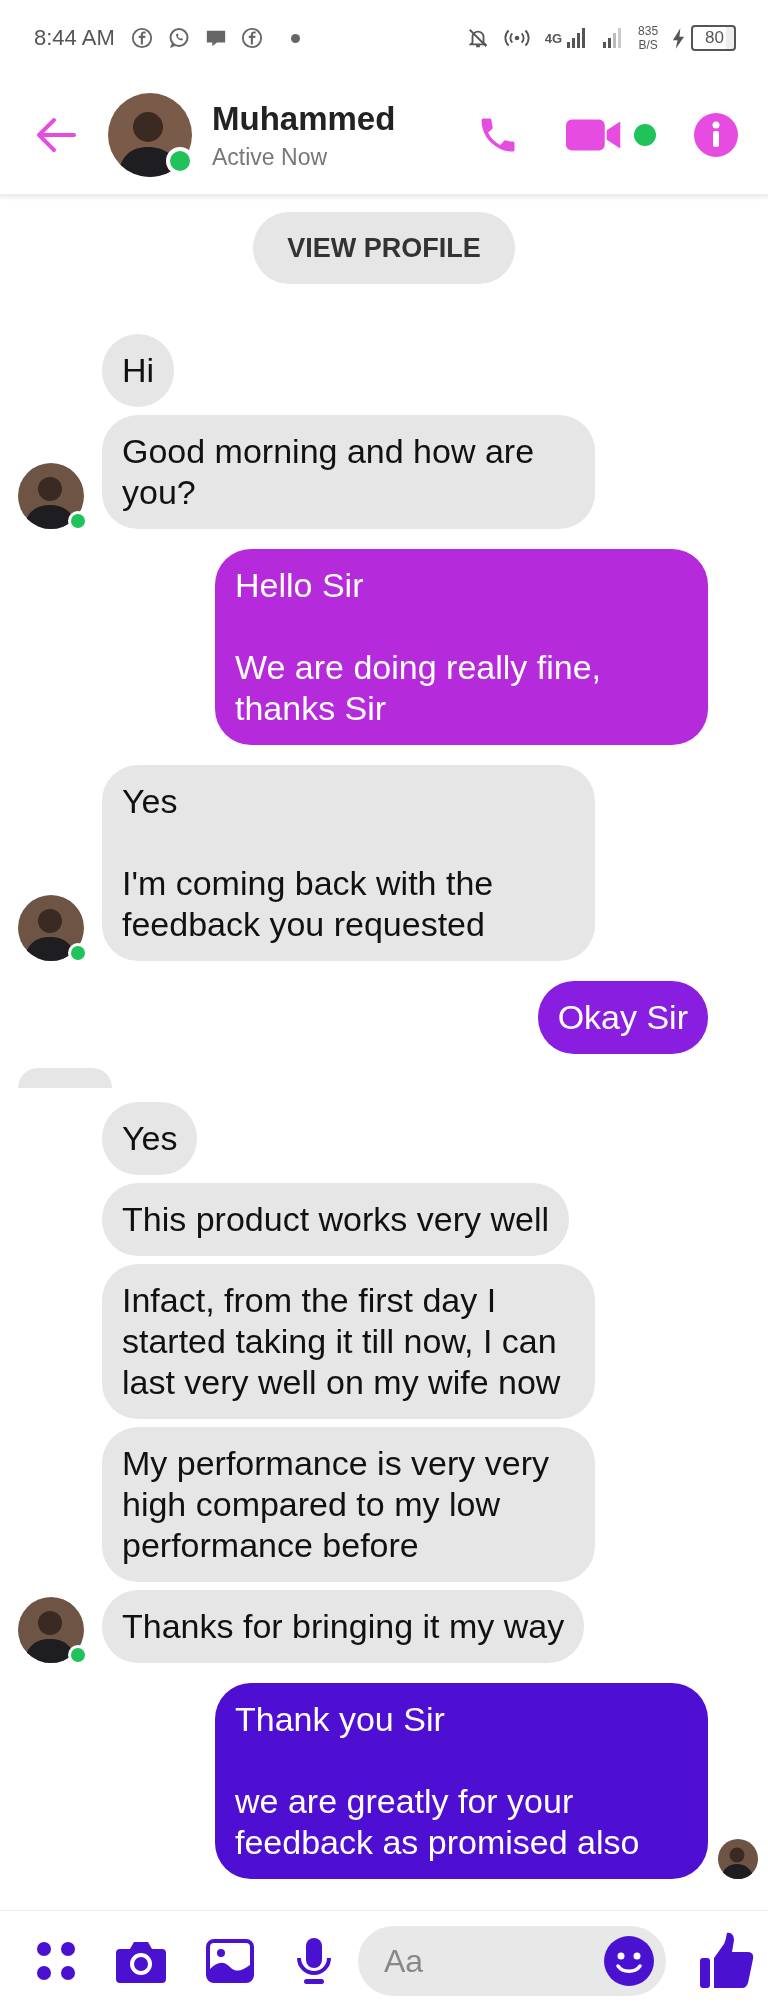 The image size is (768, 2011). Describe the element at coordinates (295, 38) in the screenshot. I see `notification-dot-icon` at that location.